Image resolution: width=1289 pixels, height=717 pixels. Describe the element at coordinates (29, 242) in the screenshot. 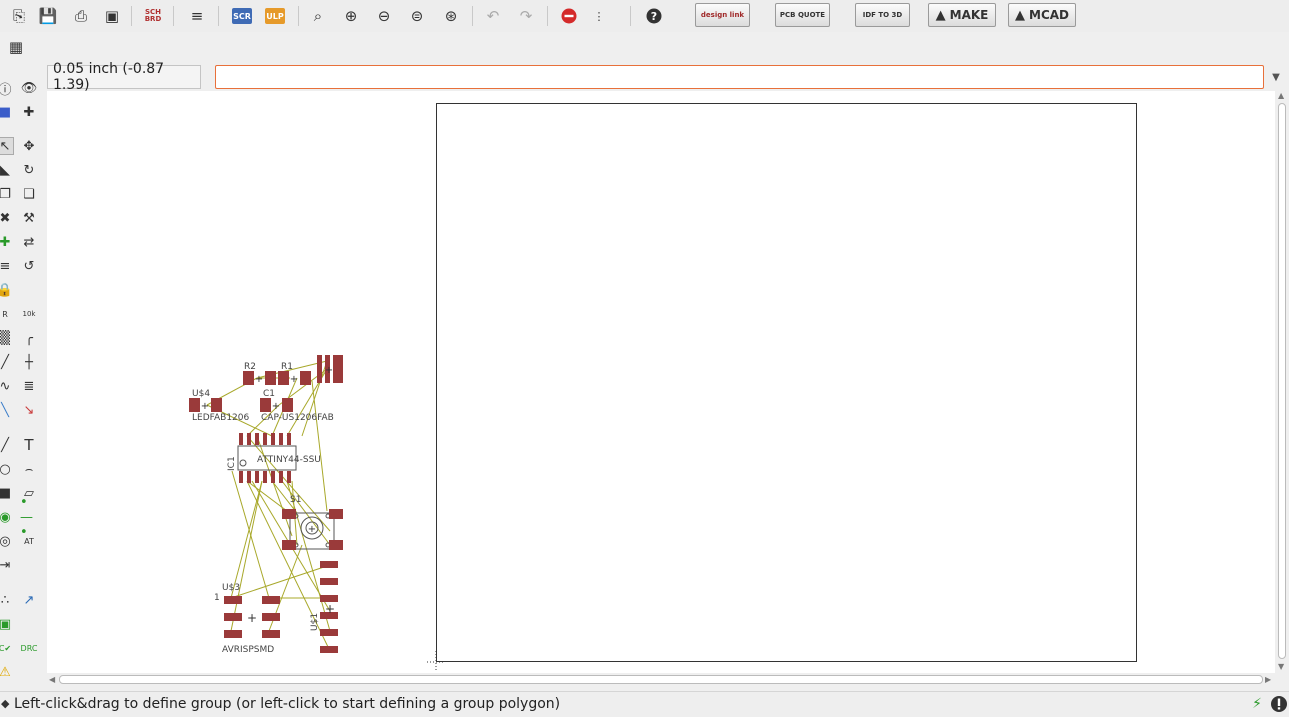

I see `replace-icon: ⇄` at that location.